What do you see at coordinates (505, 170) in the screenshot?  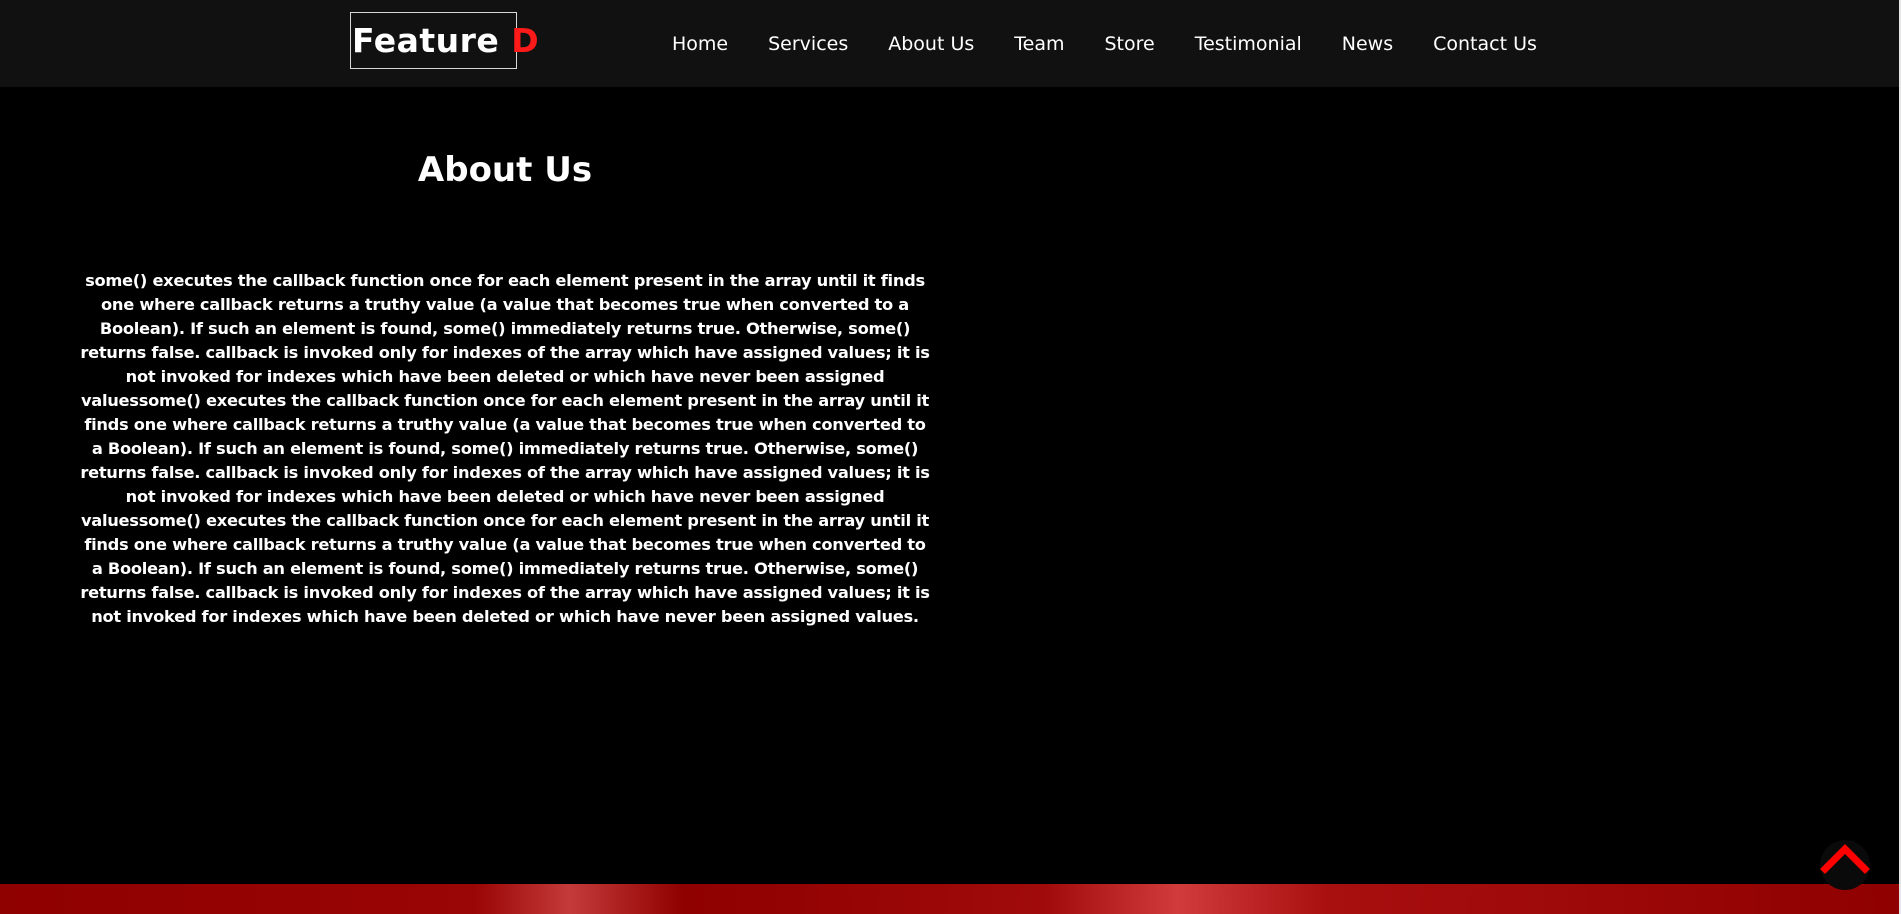 I see `about-title: About Us` at bounding box center [505, 170].